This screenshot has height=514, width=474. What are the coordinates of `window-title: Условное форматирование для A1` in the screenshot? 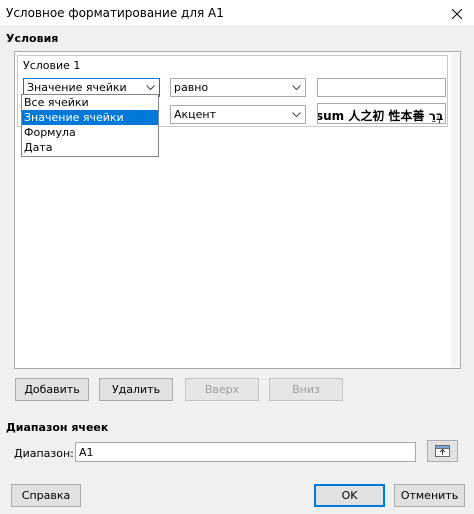 It's located at (115, 13).